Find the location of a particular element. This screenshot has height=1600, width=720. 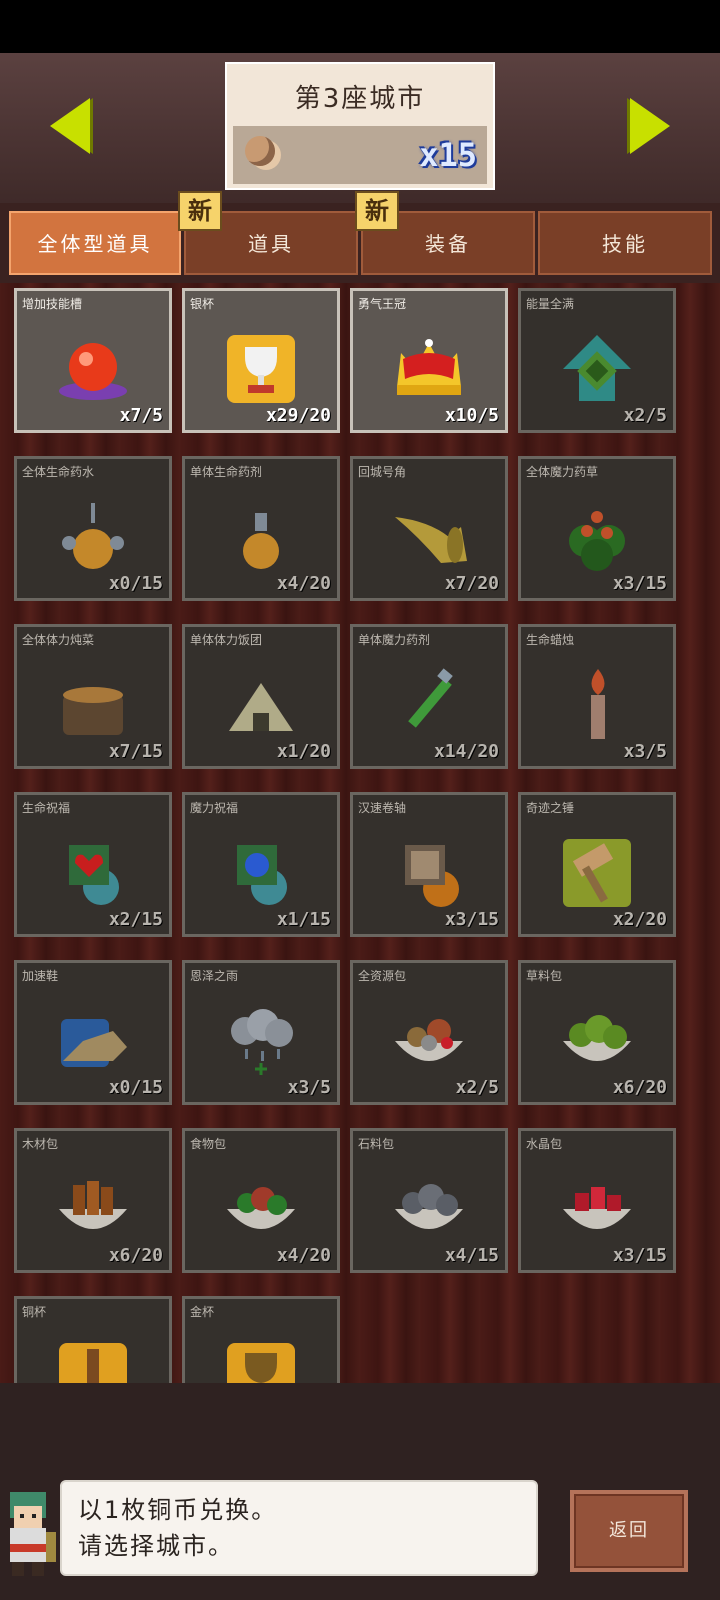

item-card: 食物包 x4/20 is located at coordinates (261, 1200).